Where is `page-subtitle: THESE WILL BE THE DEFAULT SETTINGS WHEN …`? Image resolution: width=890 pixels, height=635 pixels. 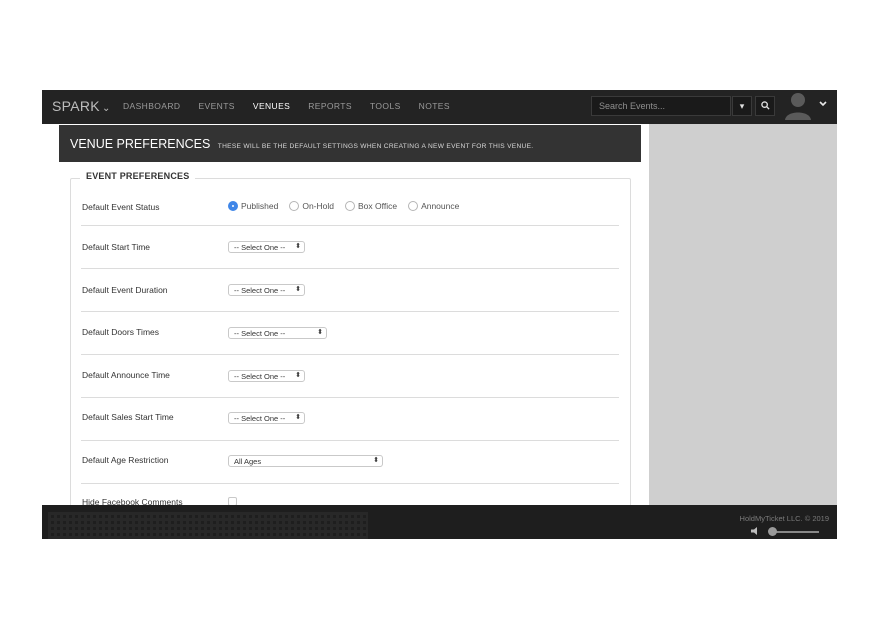
page-subtitle: THESE WILL BE THE DEFAULT SETTINGS WHEN … is located at coordinates (375, 146).